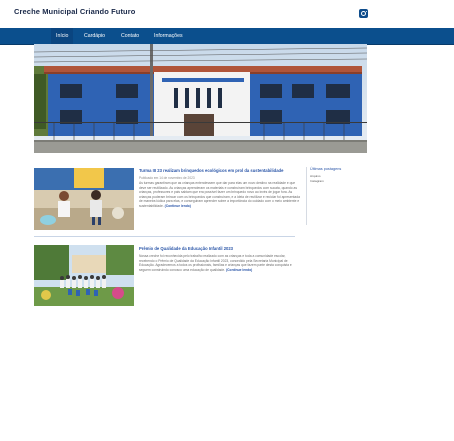 The width and height of the screenshot is (454, 441). Describe the element at coordinates (168, 36) in the screenshot. I see `nav-item-informacoes: Informações` at that location.